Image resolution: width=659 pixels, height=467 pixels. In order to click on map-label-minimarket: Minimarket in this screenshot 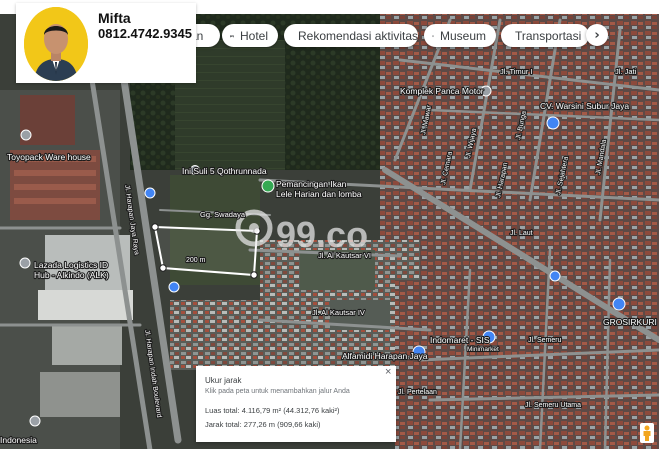, I will do `click(483, 349)`.